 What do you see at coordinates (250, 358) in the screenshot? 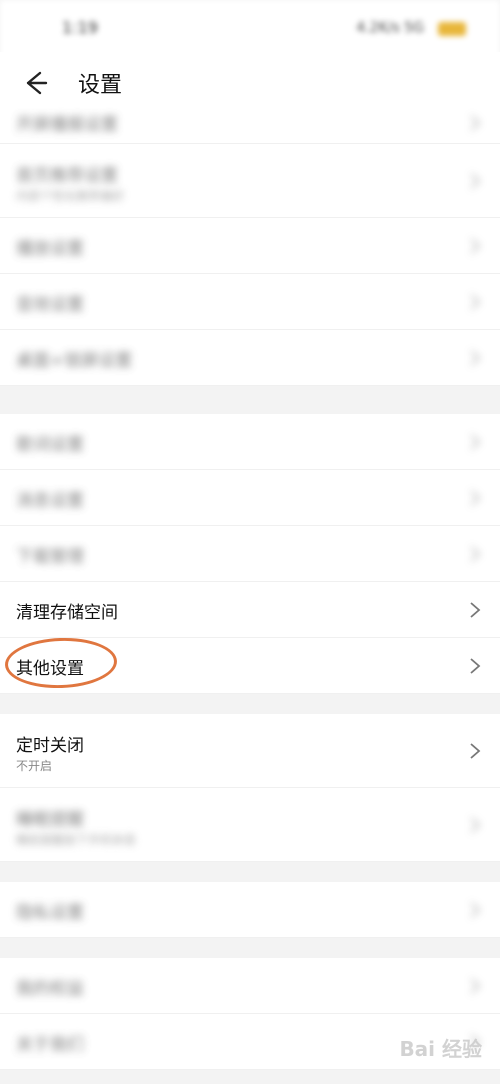
I see `settings-row: 桌面+锁屏设置` at bounding box center [250, 358].